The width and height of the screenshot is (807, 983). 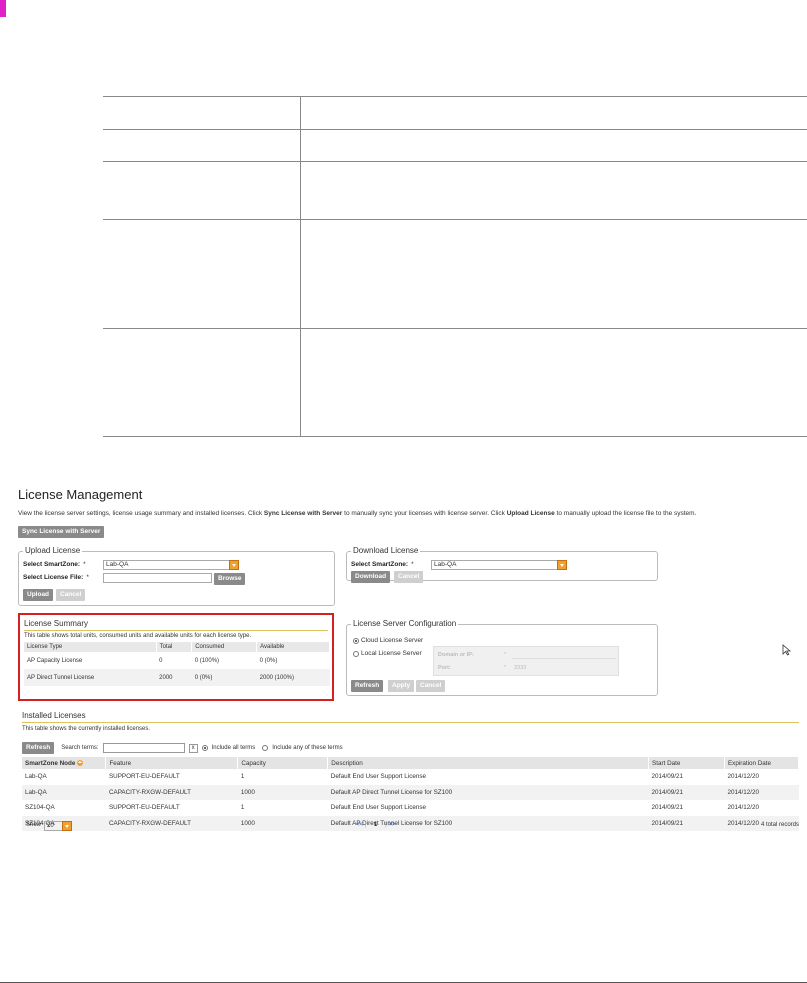 What do you see at coordinates (283, 763) in the screenshot?
I see `column-header: Capacity` at bounding box center [283, 763].